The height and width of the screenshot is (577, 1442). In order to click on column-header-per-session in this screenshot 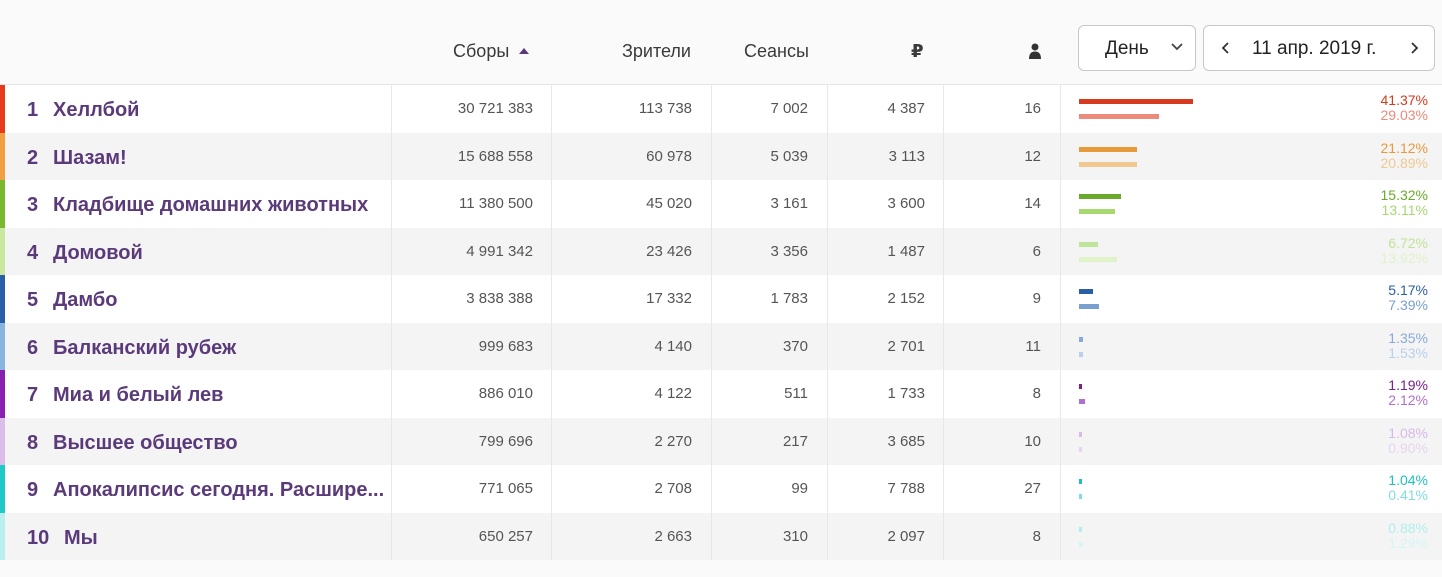, I will do `click(1035, 51)`.